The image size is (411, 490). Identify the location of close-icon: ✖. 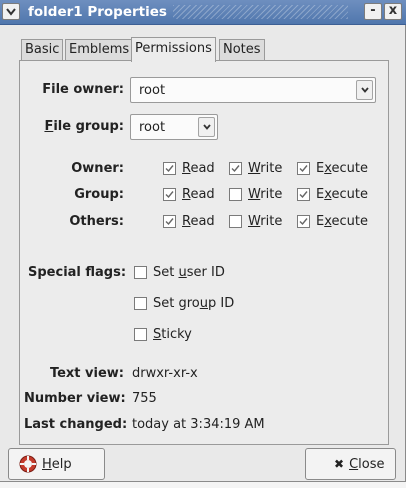
(339, 464).